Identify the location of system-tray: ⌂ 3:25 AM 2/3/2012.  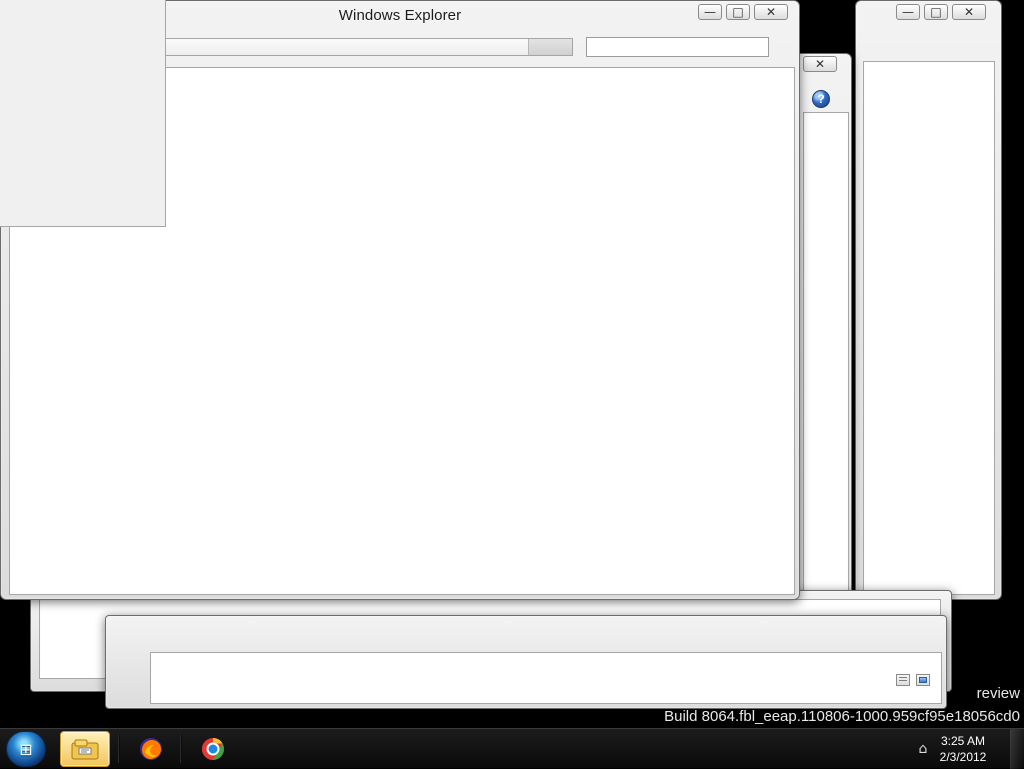
(964, 749).